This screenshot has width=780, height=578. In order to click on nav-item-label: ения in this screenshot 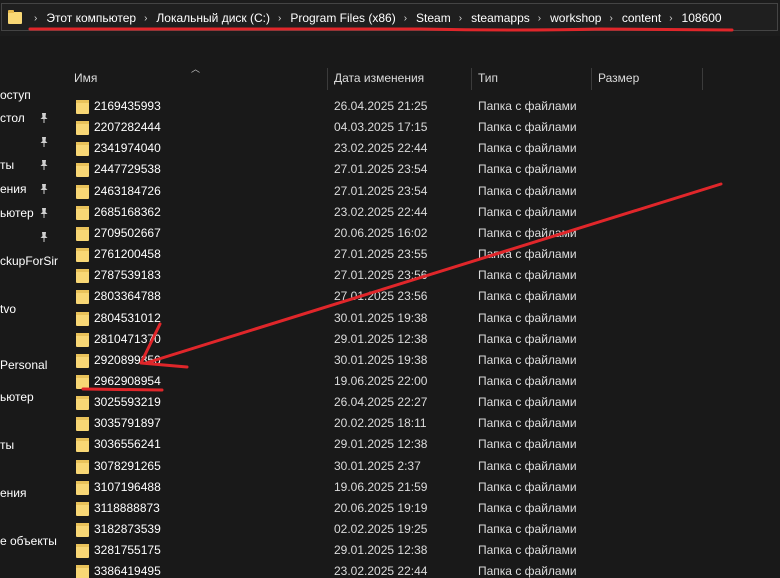, I will do `click(13, 493)`.